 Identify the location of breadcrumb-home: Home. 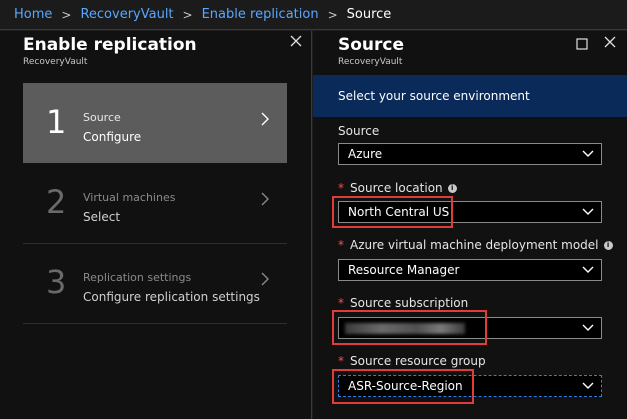
(33, 14).